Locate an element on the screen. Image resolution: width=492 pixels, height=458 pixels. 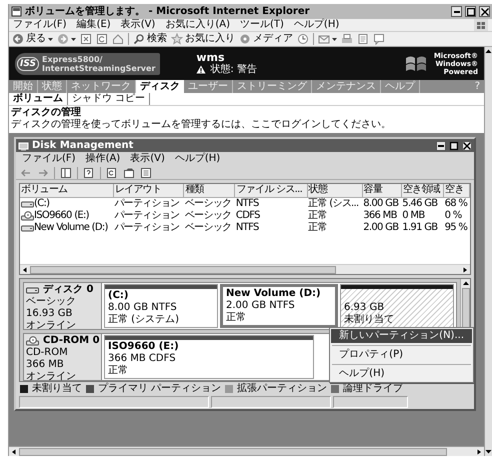
printer-button is located at coordinates (347, 39).